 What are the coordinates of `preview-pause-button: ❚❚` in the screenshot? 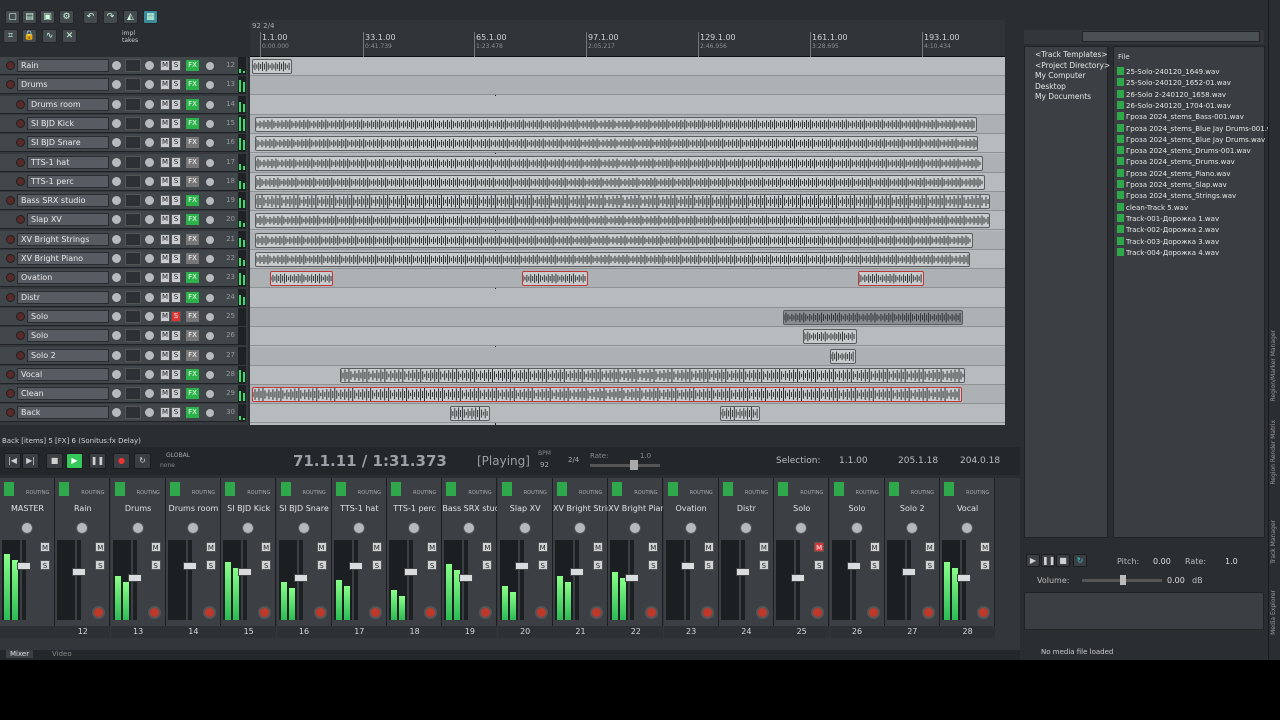 It's located at (1048, 560).